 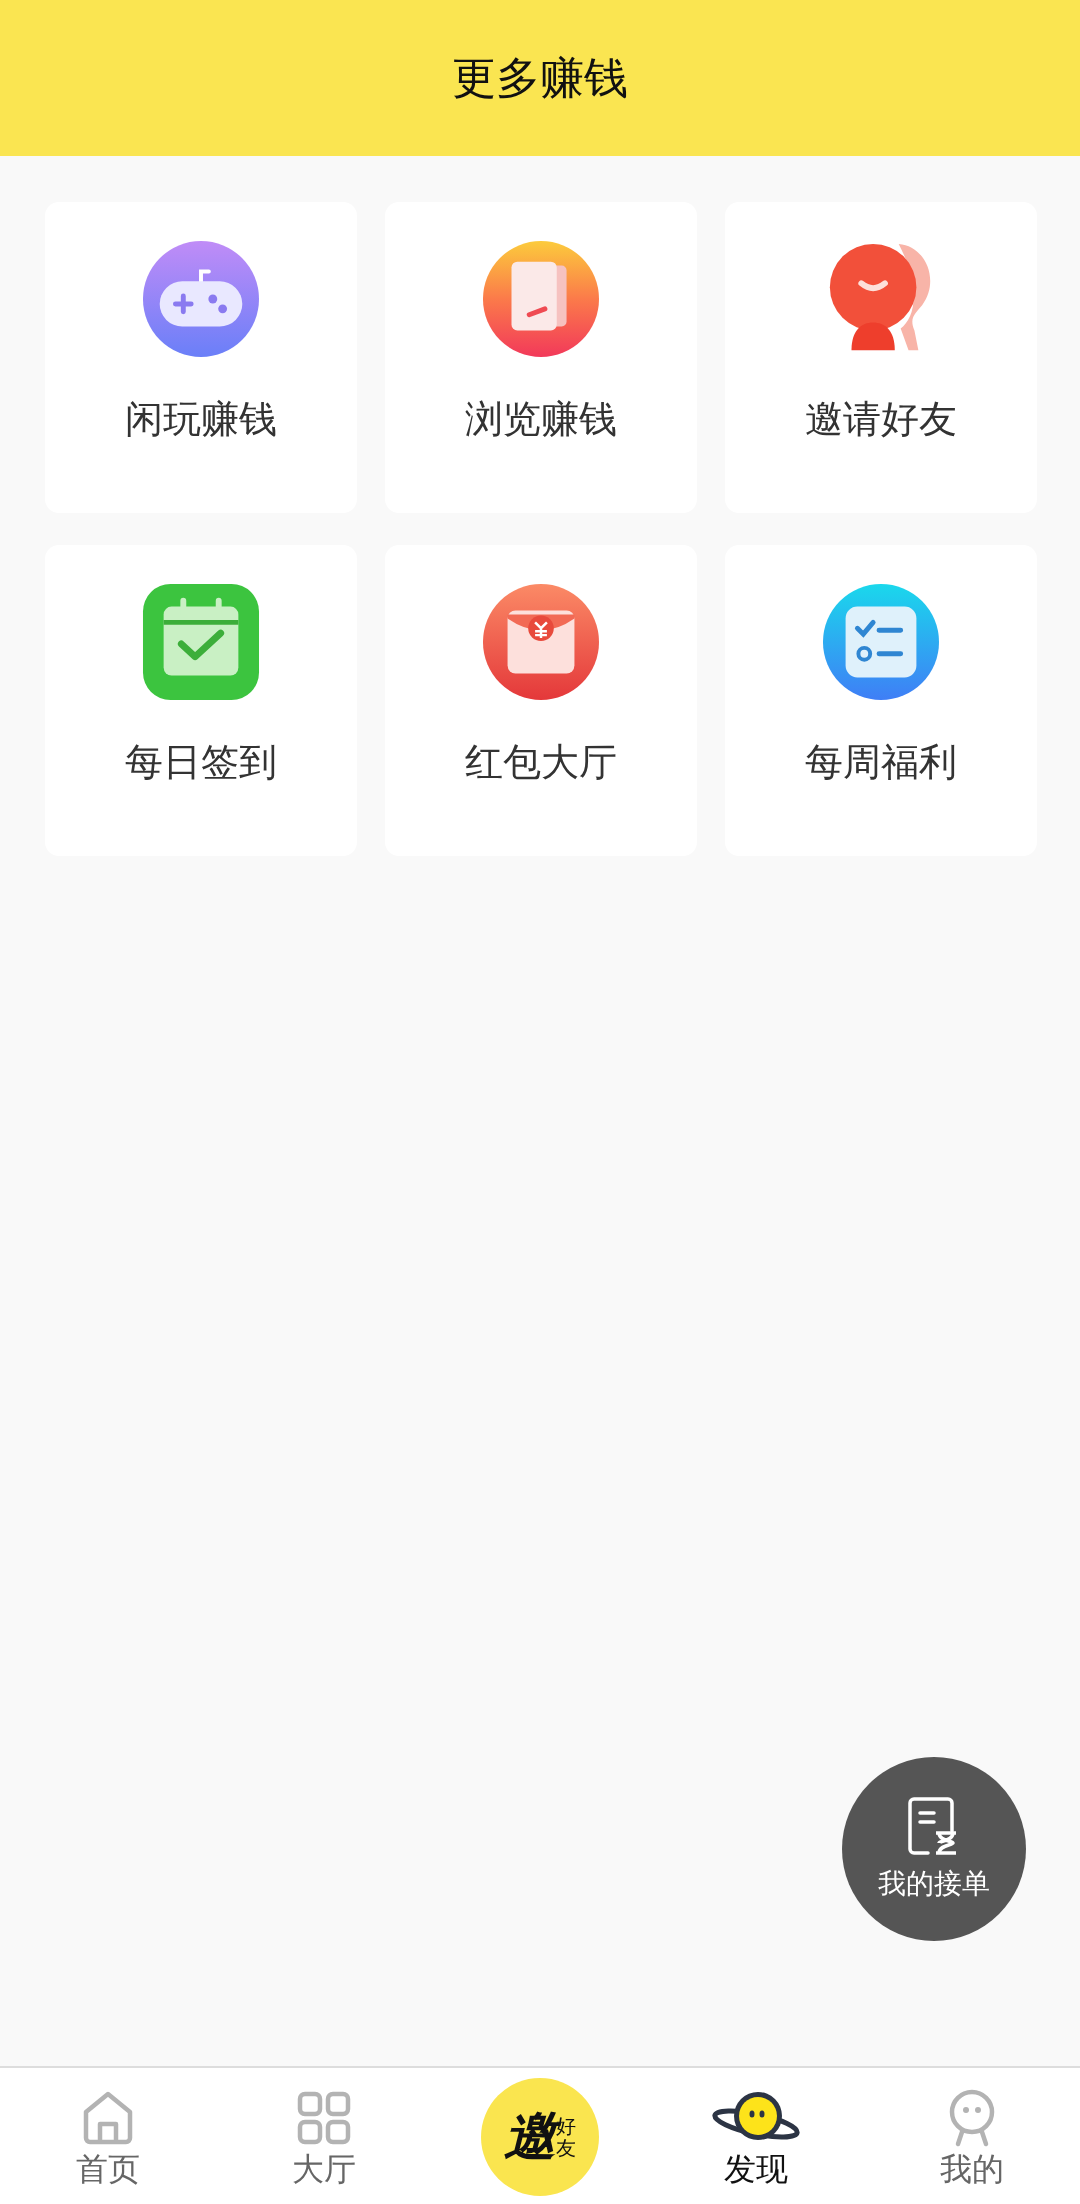 What do you see at coordinates (201, 299) in the screenshot?
I see `gamepad-icon` at bounding box center [201, 299].